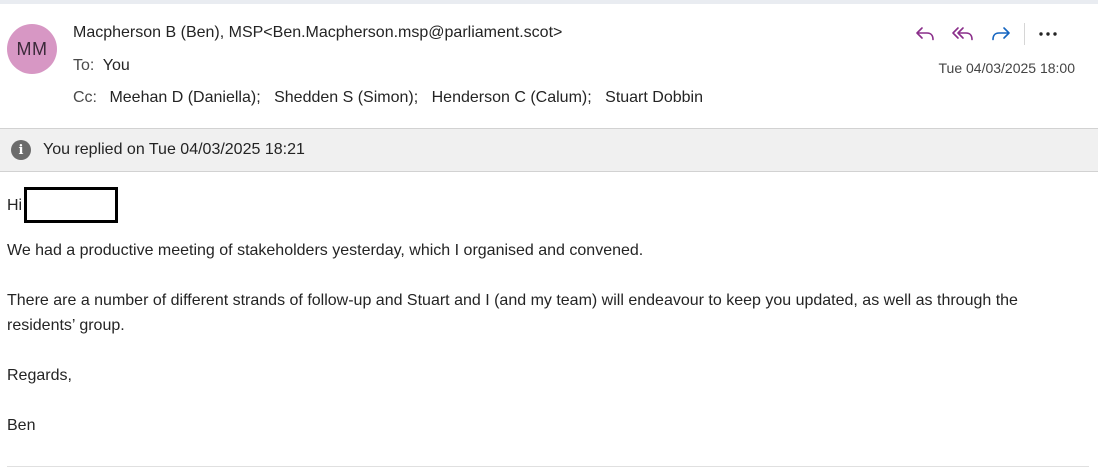 The height and width of the screenshot is (468, 1098). Describe the element at coordinates (101, 66) in the screenshot. I see `to-line: To: You` at that location.